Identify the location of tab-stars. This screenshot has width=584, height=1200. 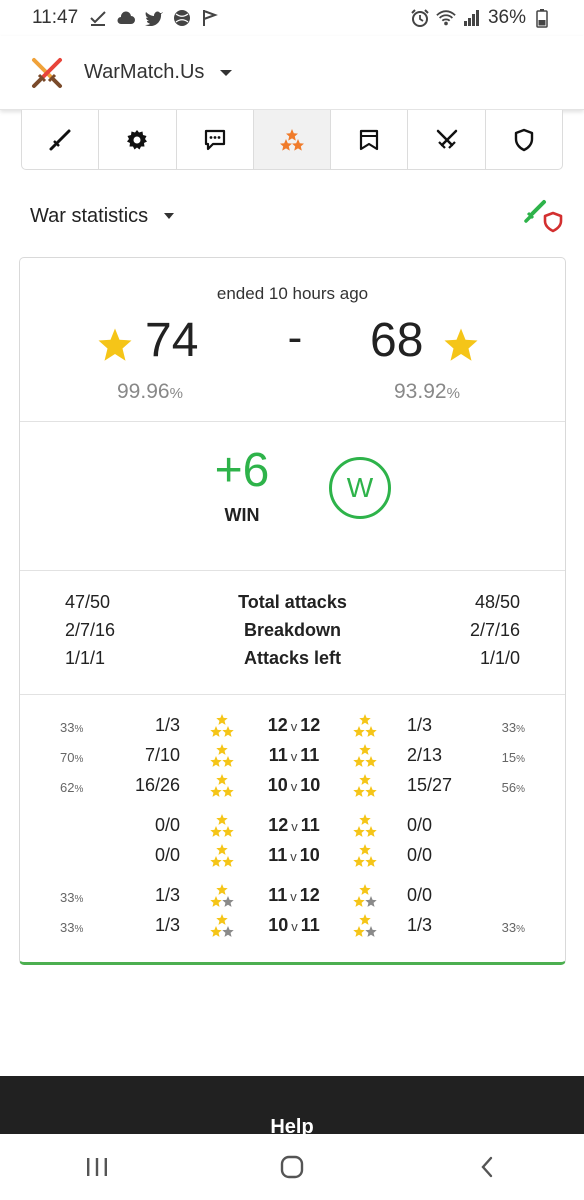
(292, 139).